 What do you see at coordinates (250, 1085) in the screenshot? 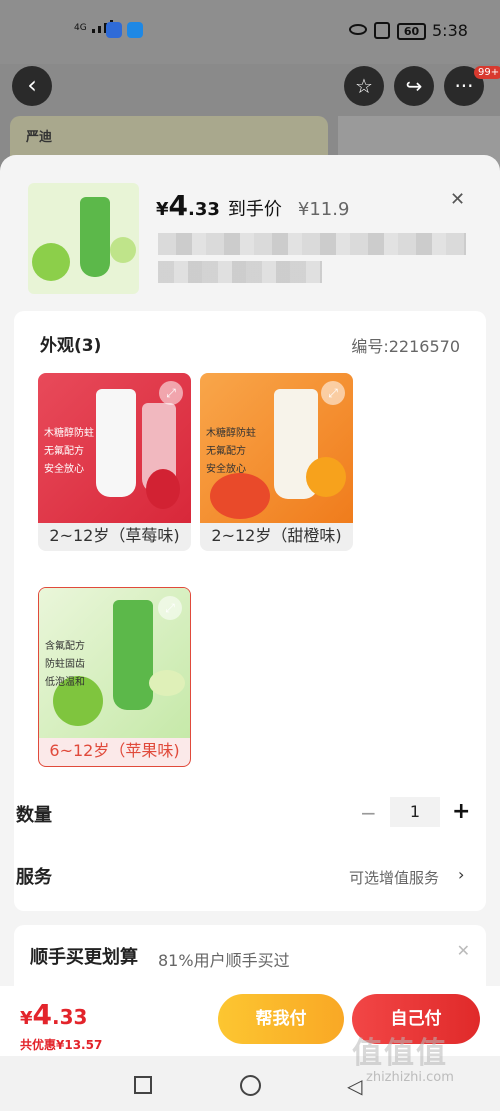
I see `home-icon` at bounding box center [250, 1085].